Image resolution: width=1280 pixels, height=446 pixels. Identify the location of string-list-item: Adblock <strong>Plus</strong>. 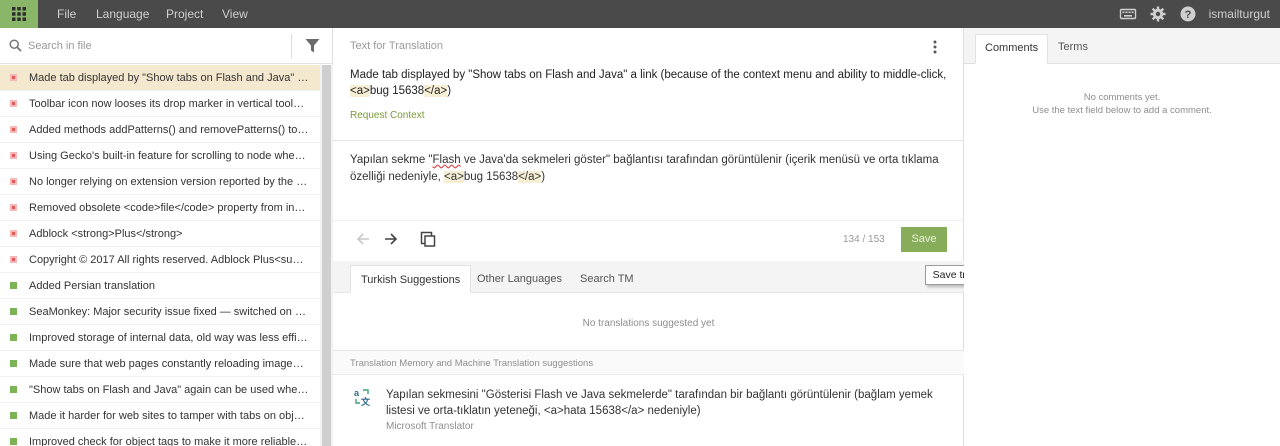
(160, 234).